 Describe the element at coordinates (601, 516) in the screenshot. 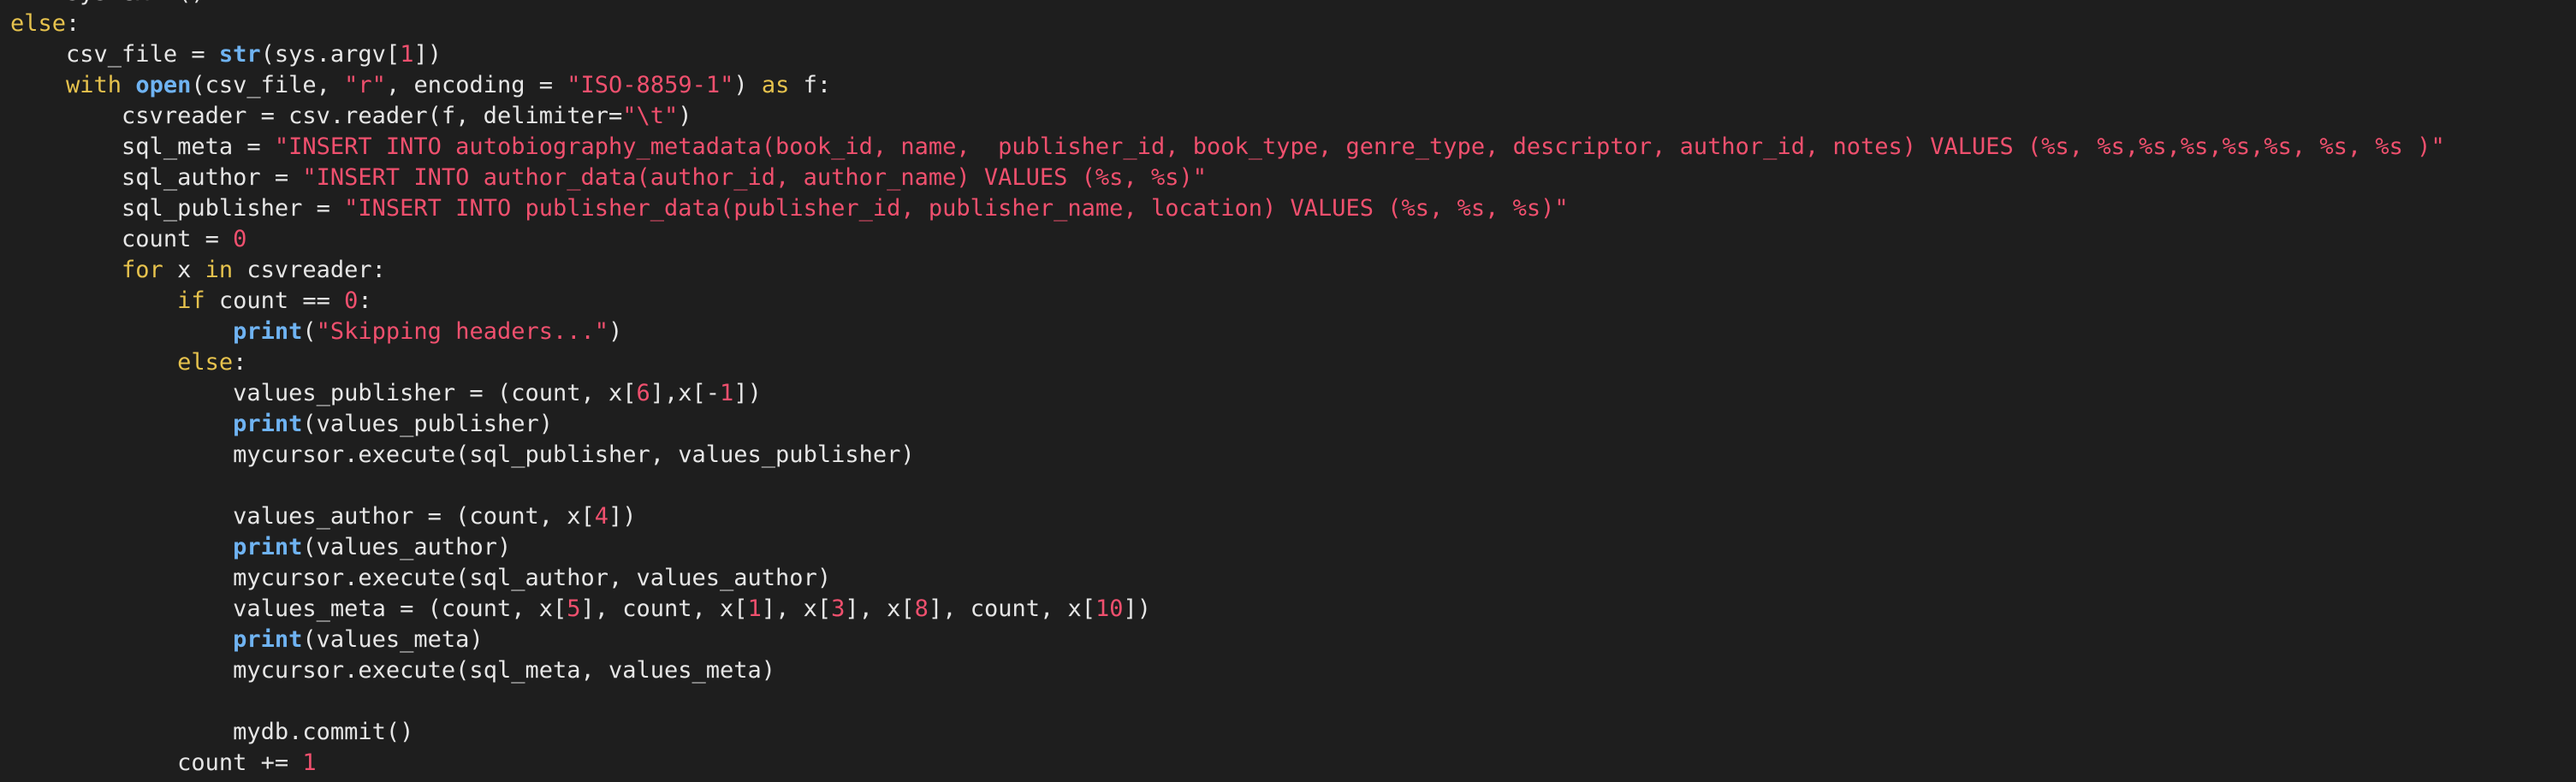

I see `number-token: 4` at that location.